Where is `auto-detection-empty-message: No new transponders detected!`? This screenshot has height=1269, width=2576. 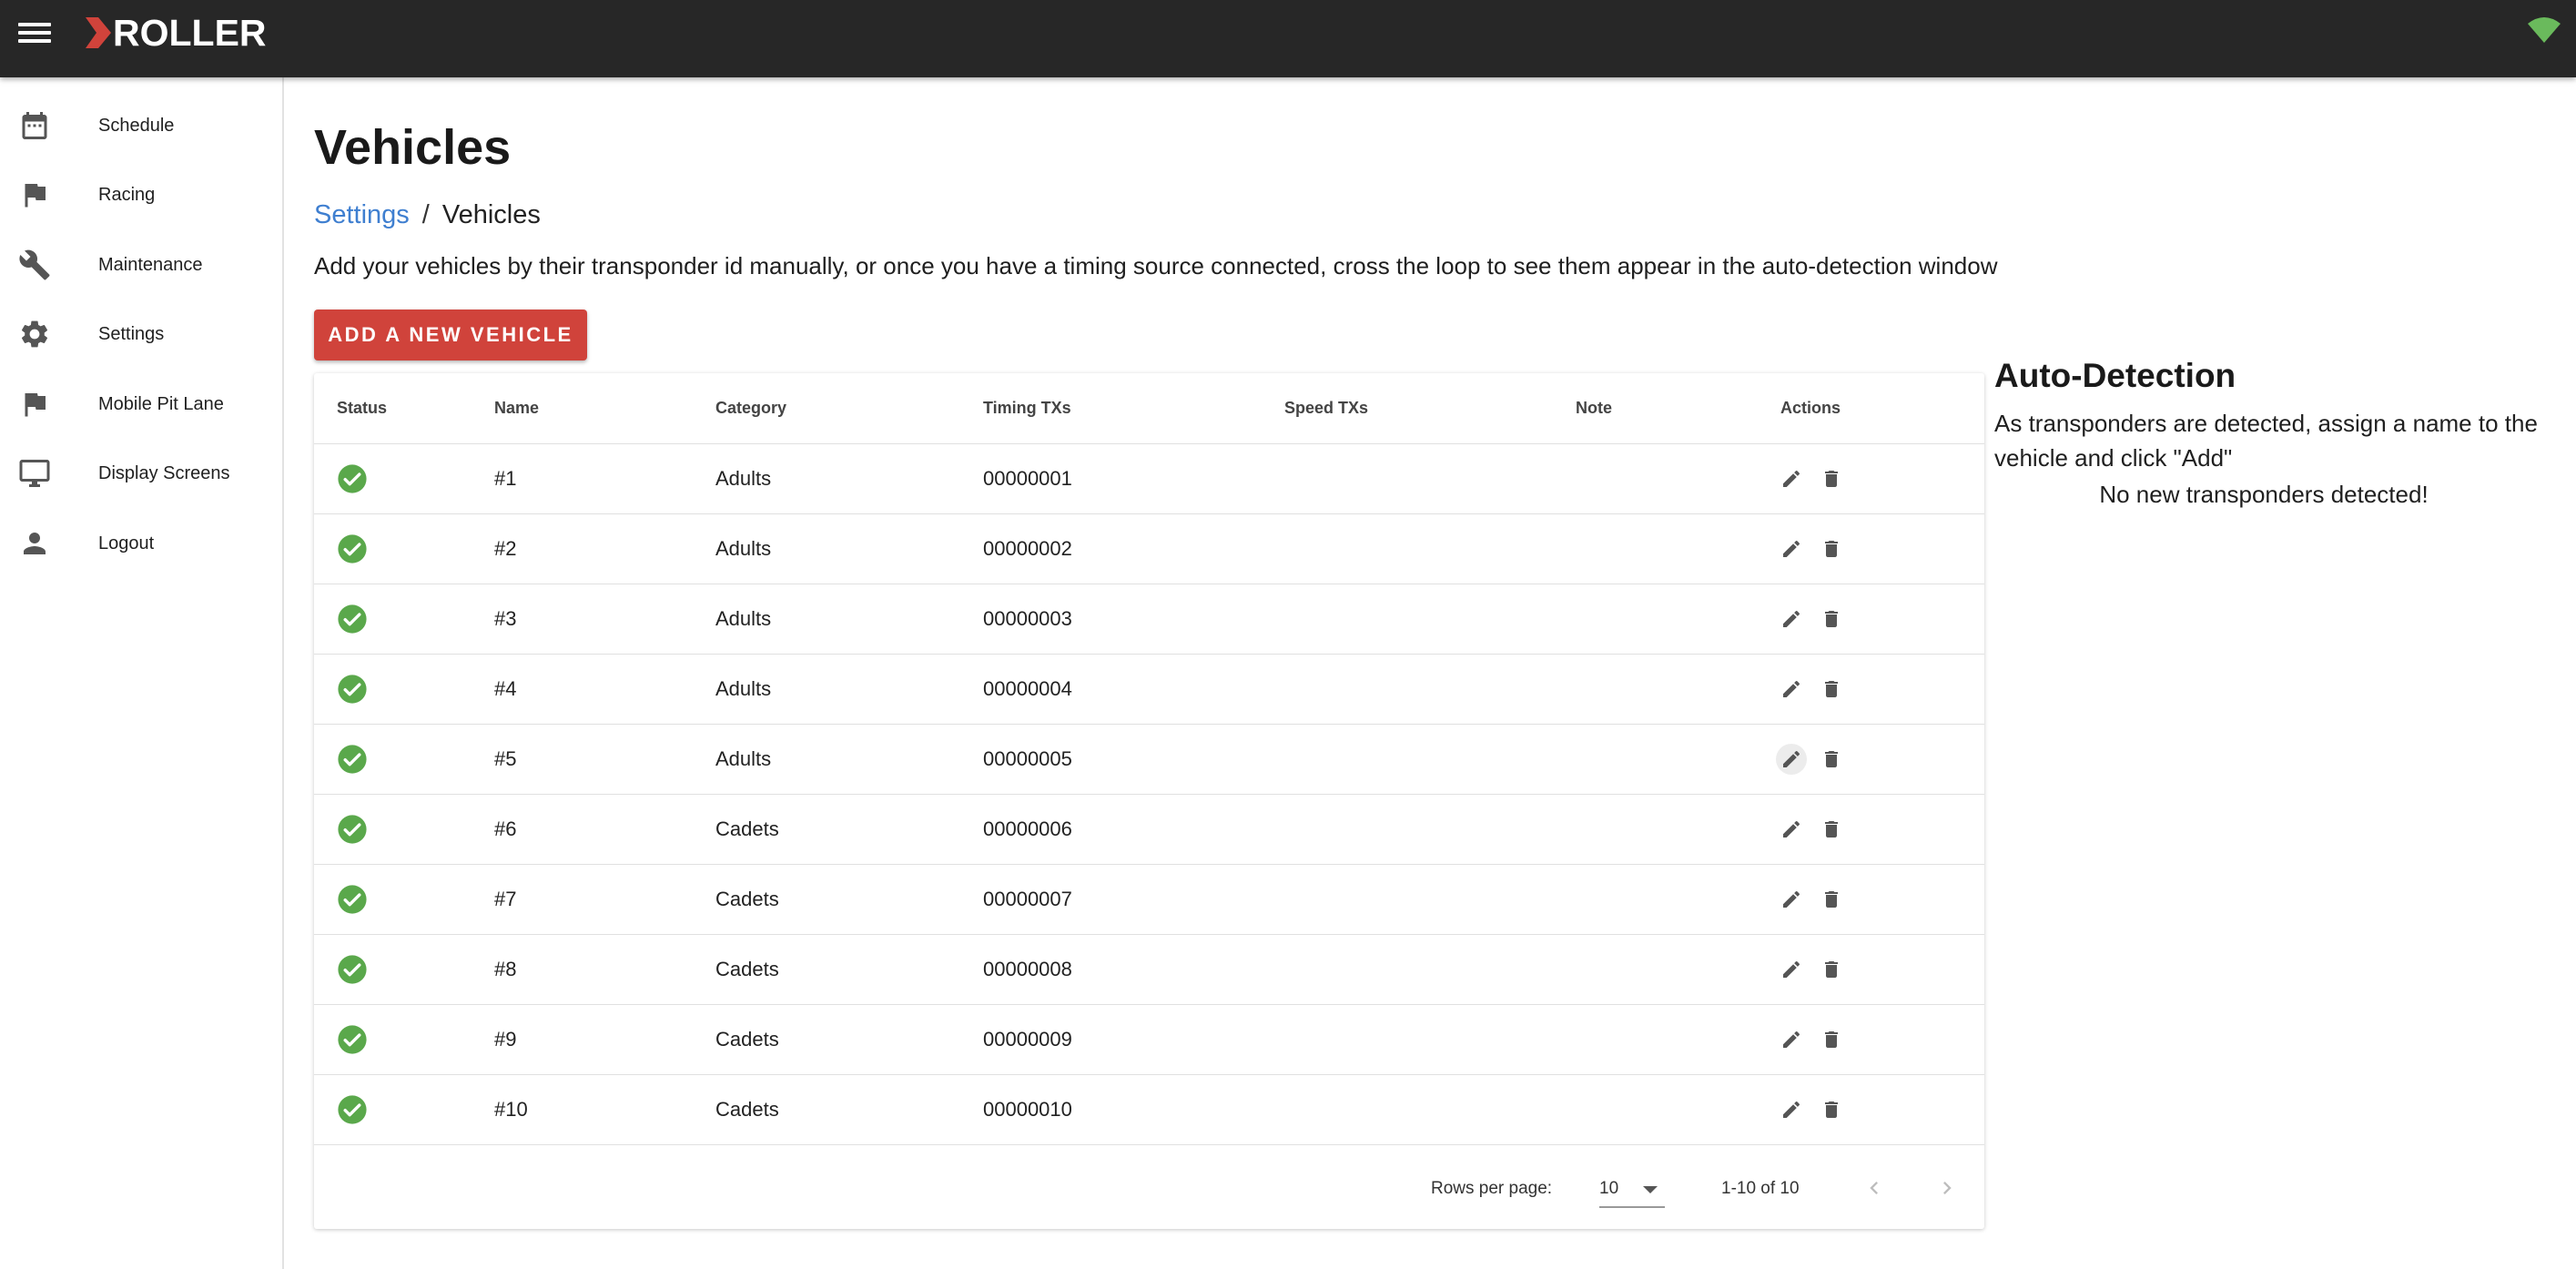
auto-detection-empty-message: No new transponders detected! is located at coordinates (2264, 494).